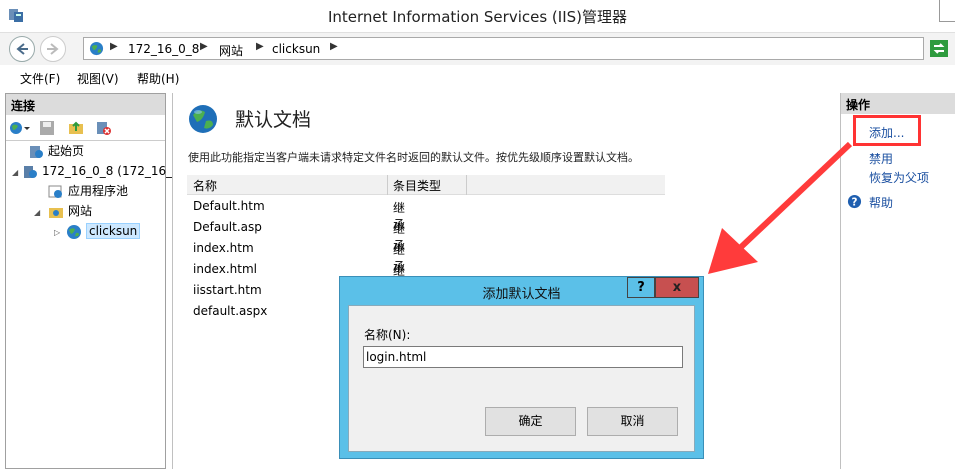 This screenshot has height=469, width=955. I want to click on cell-name: index.html, so click(225, 269).